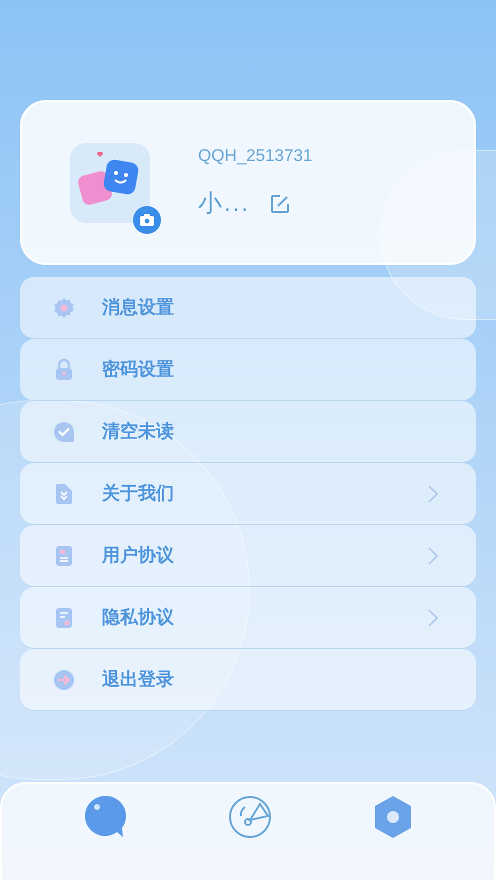 Image resolution: width=496 pixels, height=882 pixels. What do you see at coordinates (248, 618) in the screenshot?
I see `menu-item: 隐私协议` at bounding box center [248, 618].